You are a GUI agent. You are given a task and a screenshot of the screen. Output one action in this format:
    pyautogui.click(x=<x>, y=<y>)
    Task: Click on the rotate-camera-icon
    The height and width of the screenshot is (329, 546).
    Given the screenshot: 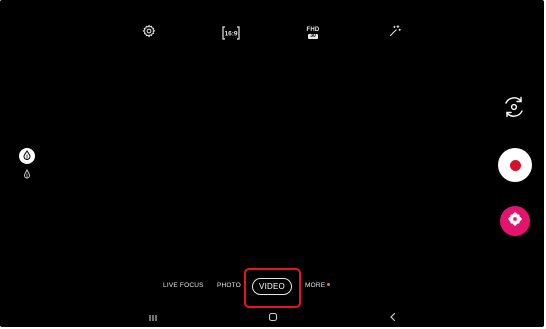 What is the action you would take?
    pyautogui.click(x=514, y=109)
    